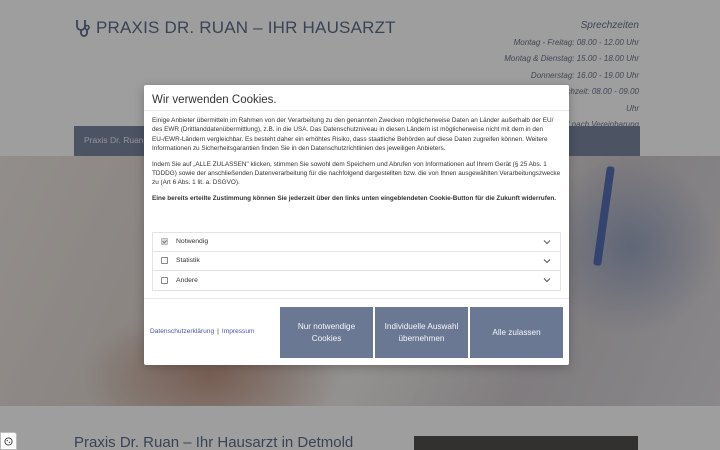 This screenshot has height=450, width=720. I want to click on cookie-category-list: Notwendig Statistik Andere, so click(356, 261).